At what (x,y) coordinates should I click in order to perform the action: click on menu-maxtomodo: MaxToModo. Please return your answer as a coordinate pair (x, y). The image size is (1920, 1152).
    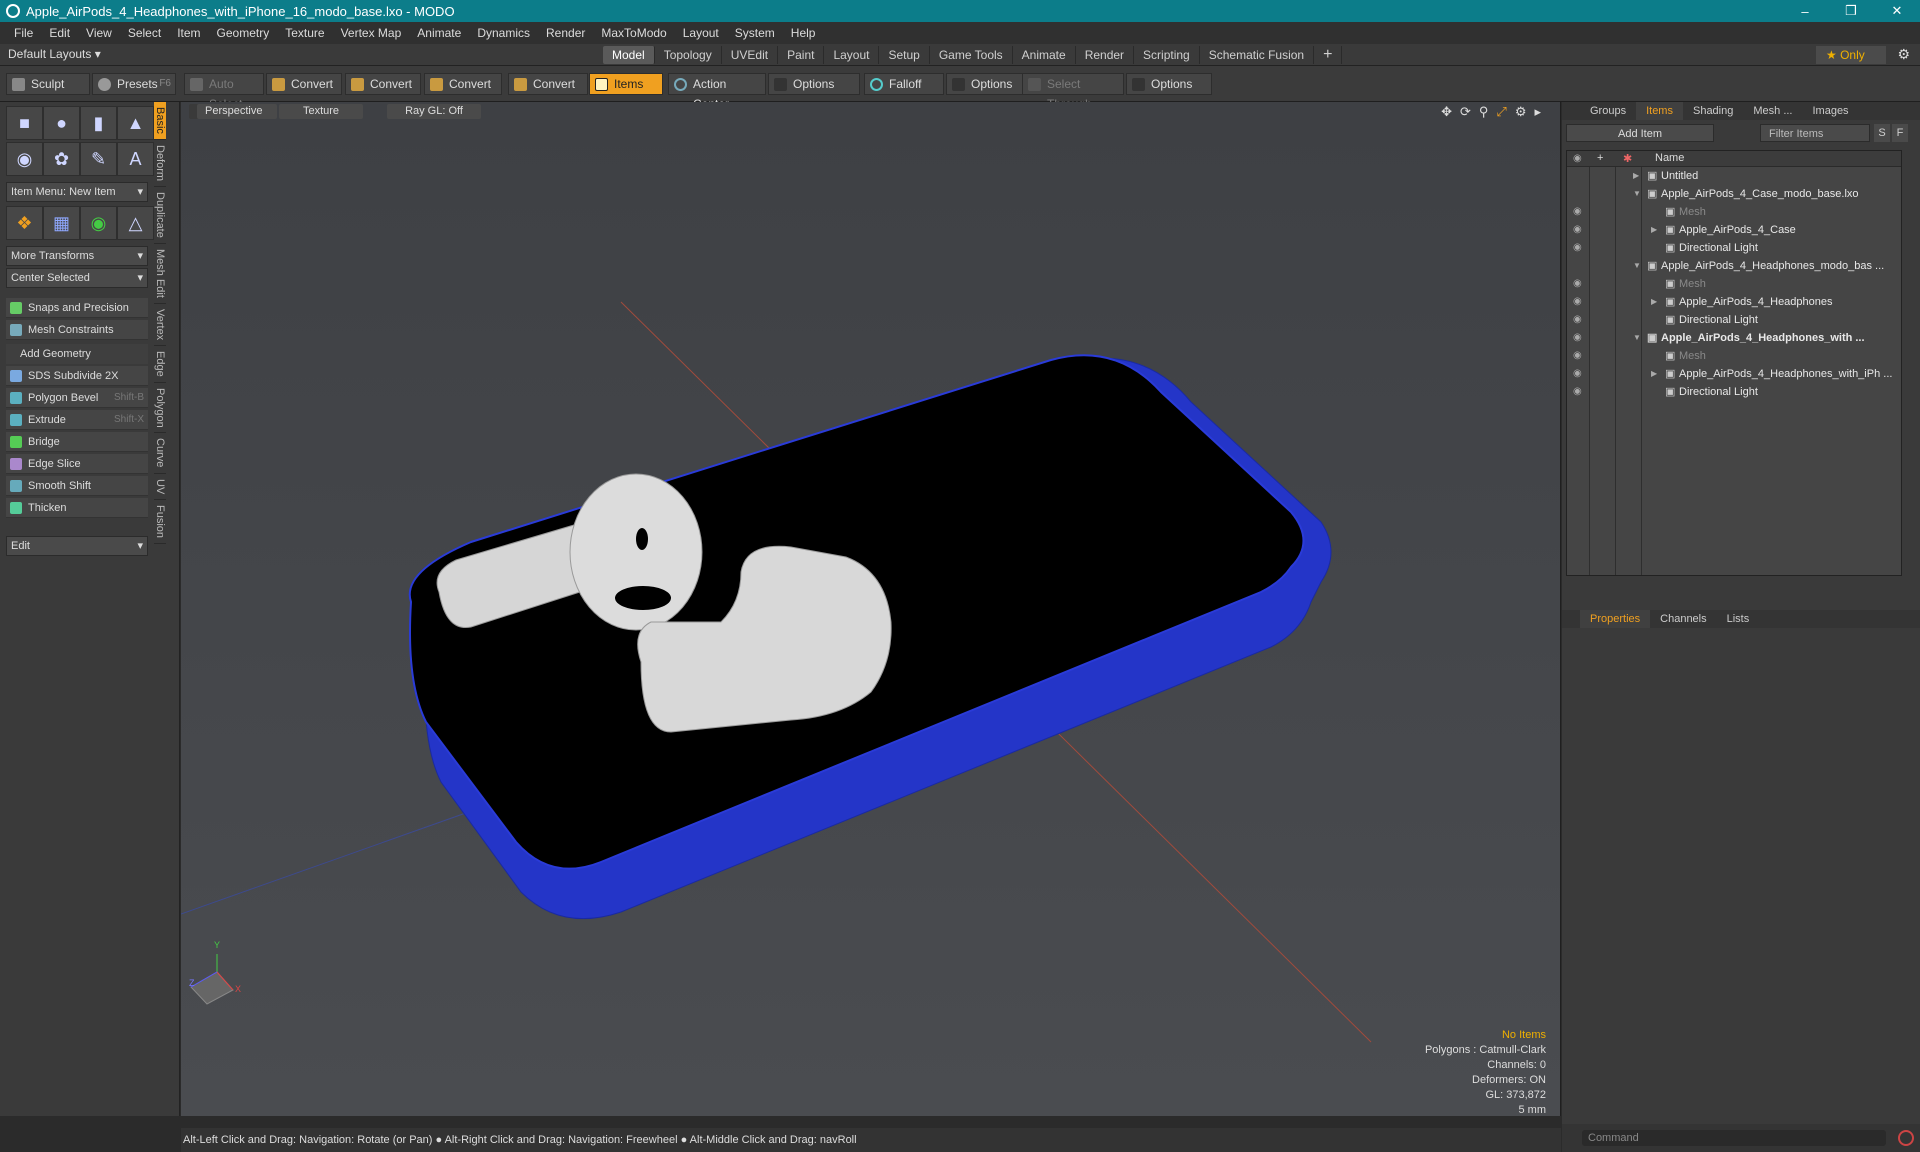
    Looking at the image, I should click on (633, 33).